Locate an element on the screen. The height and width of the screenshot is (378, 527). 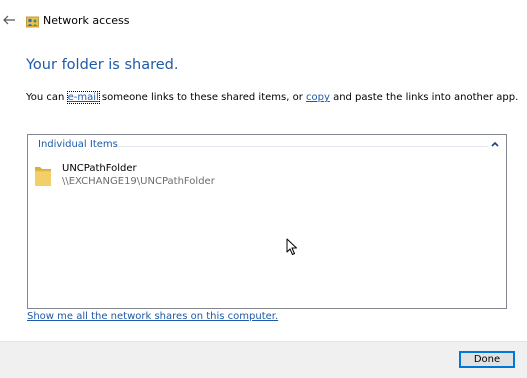
group-header-individual-items: Individual Items is located at coordinates (78, 144).